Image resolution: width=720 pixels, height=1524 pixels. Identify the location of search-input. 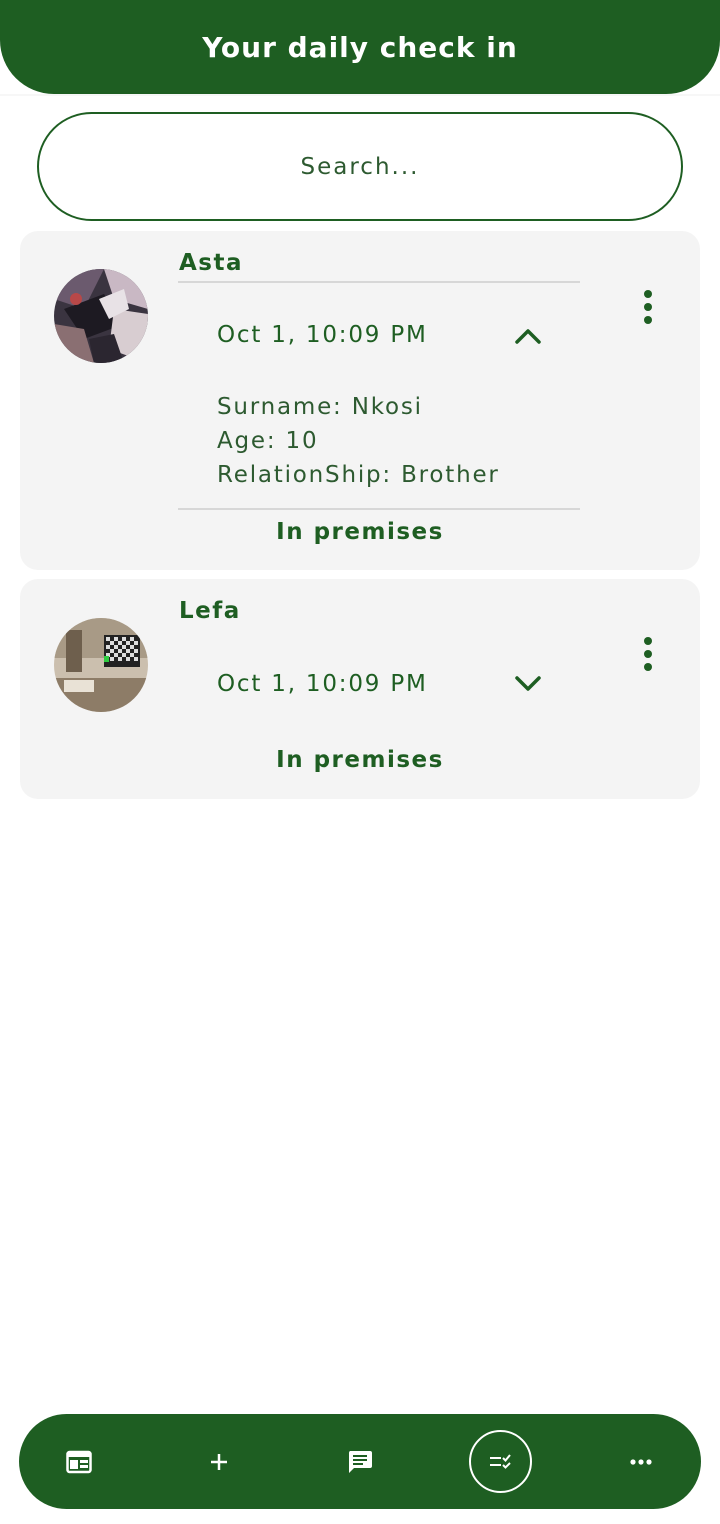
(360, 166).